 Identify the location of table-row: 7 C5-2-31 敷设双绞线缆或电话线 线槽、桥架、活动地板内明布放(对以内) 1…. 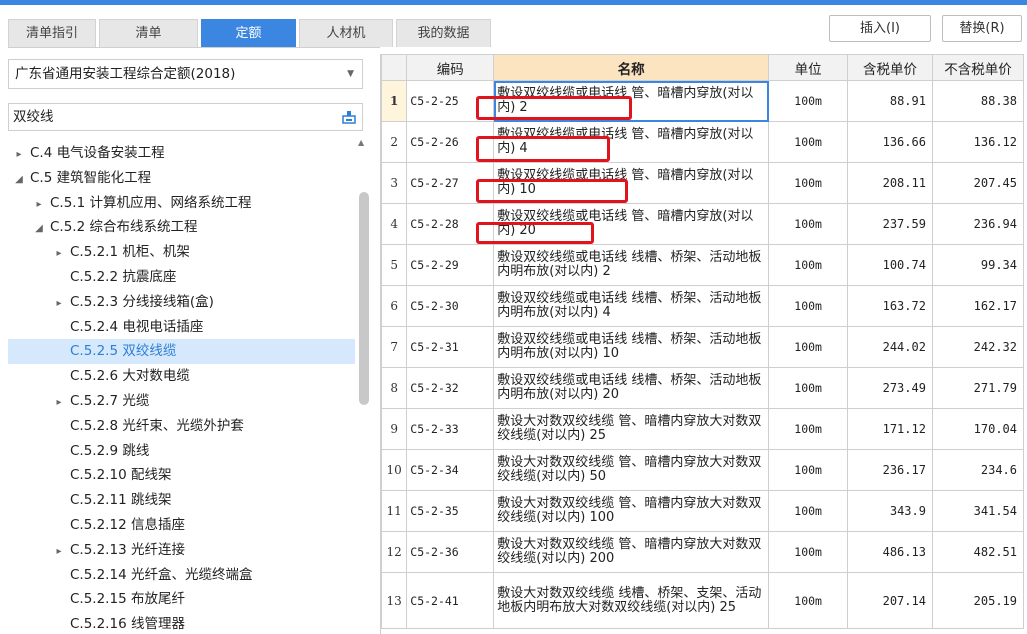
(703, 347).